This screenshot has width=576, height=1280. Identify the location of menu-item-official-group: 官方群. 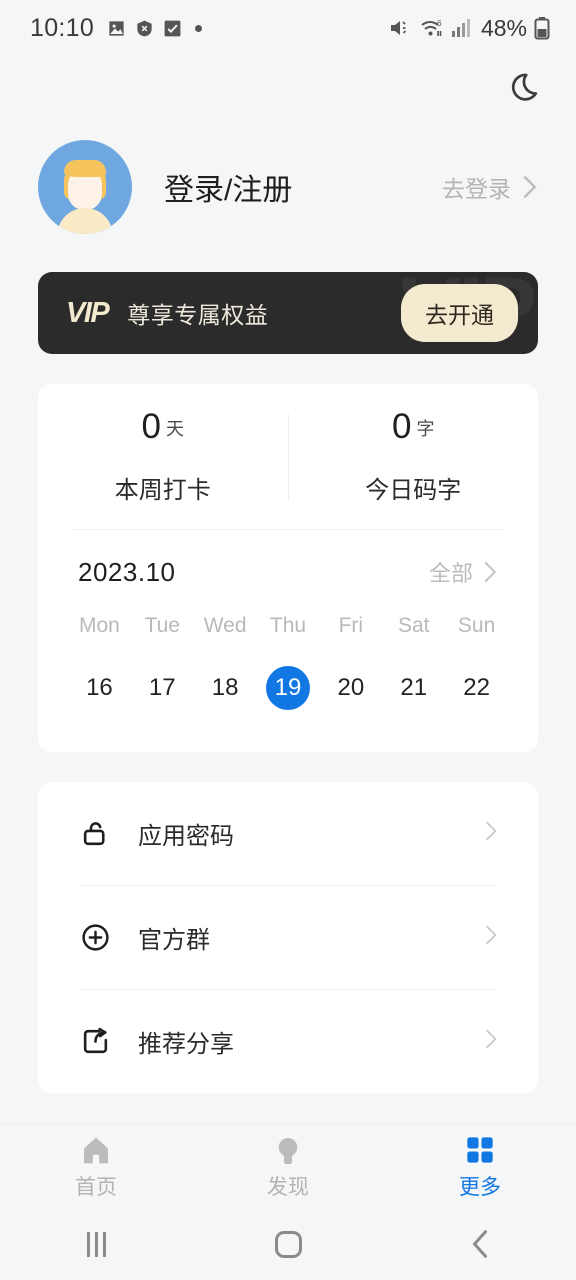
(288, 937).